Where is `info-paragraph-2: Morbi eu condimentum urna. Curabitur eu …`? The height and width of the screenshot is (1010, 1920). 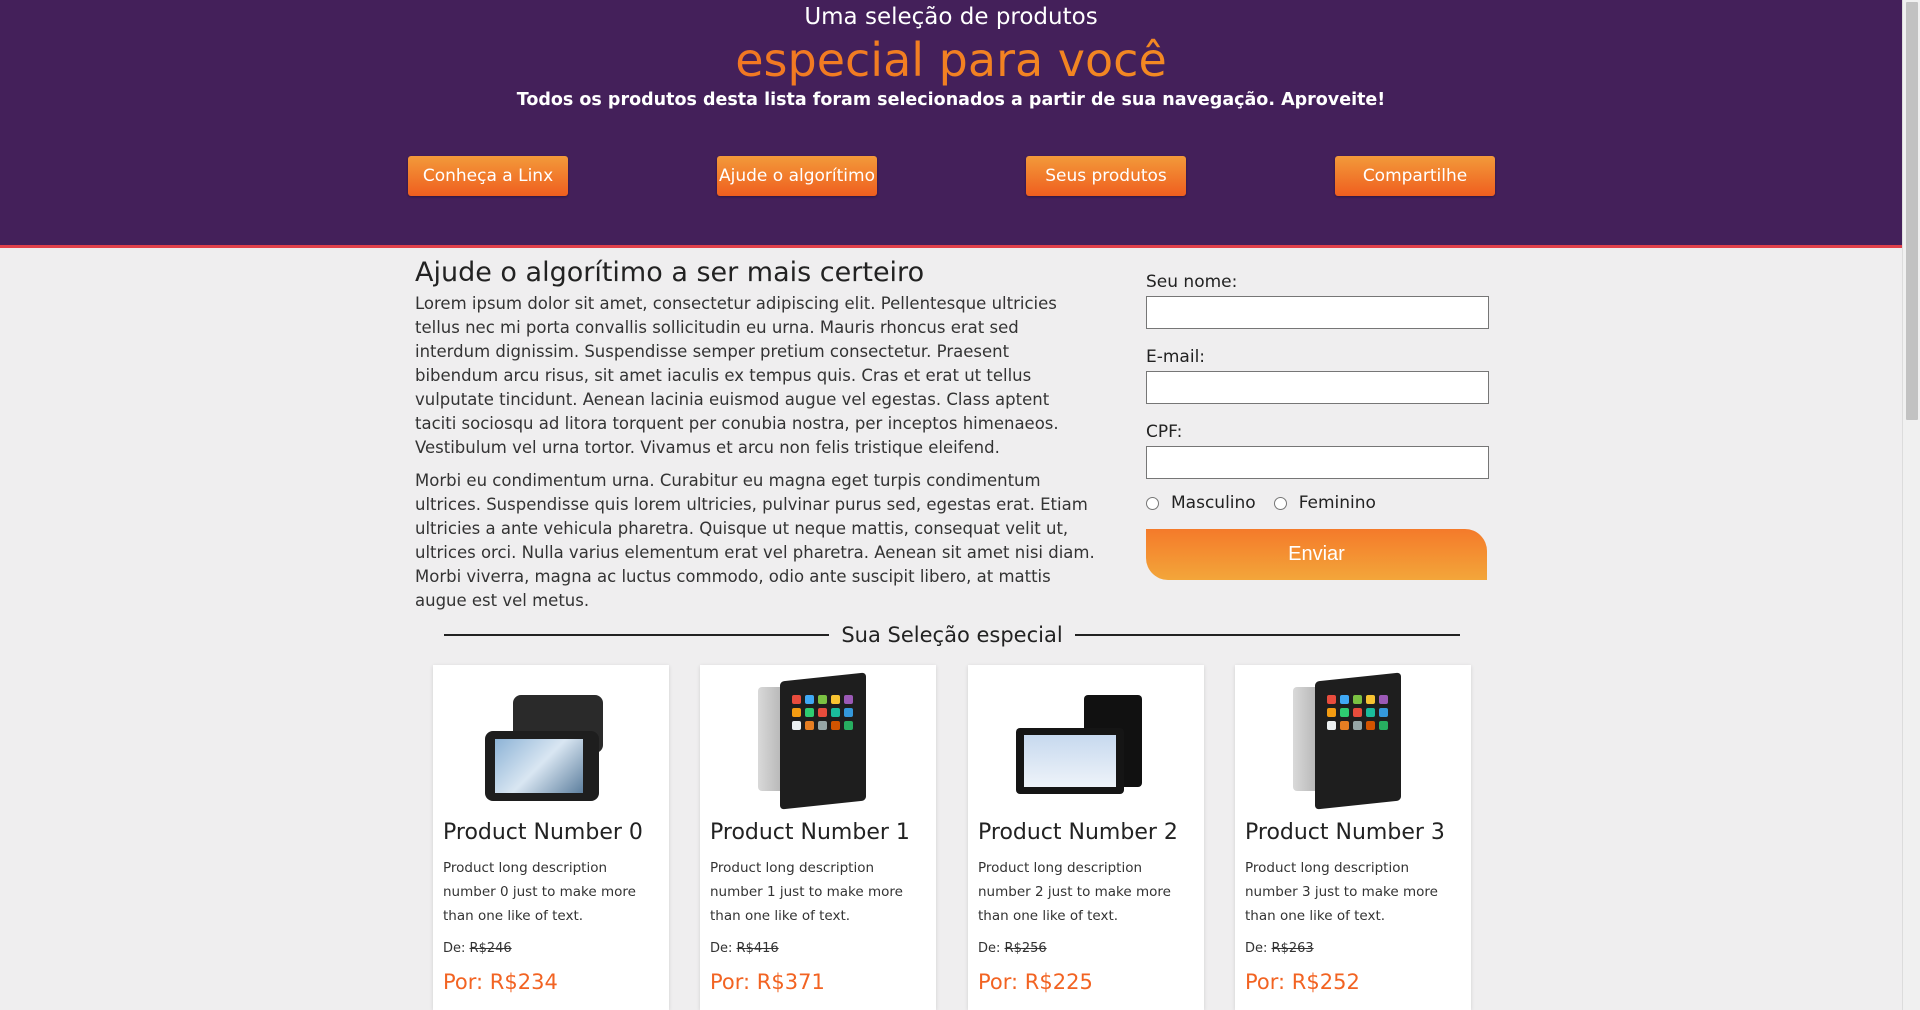 info-paragraph-2: Morbi eu condimentum urna. Curabitur eu … is located at coordinates (755, 540).